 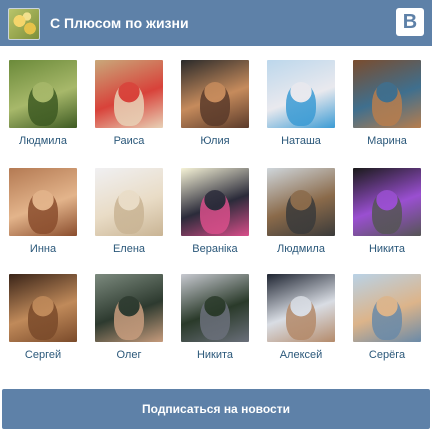 I want to click on member-name: Инна, so click(x=43, y=249).